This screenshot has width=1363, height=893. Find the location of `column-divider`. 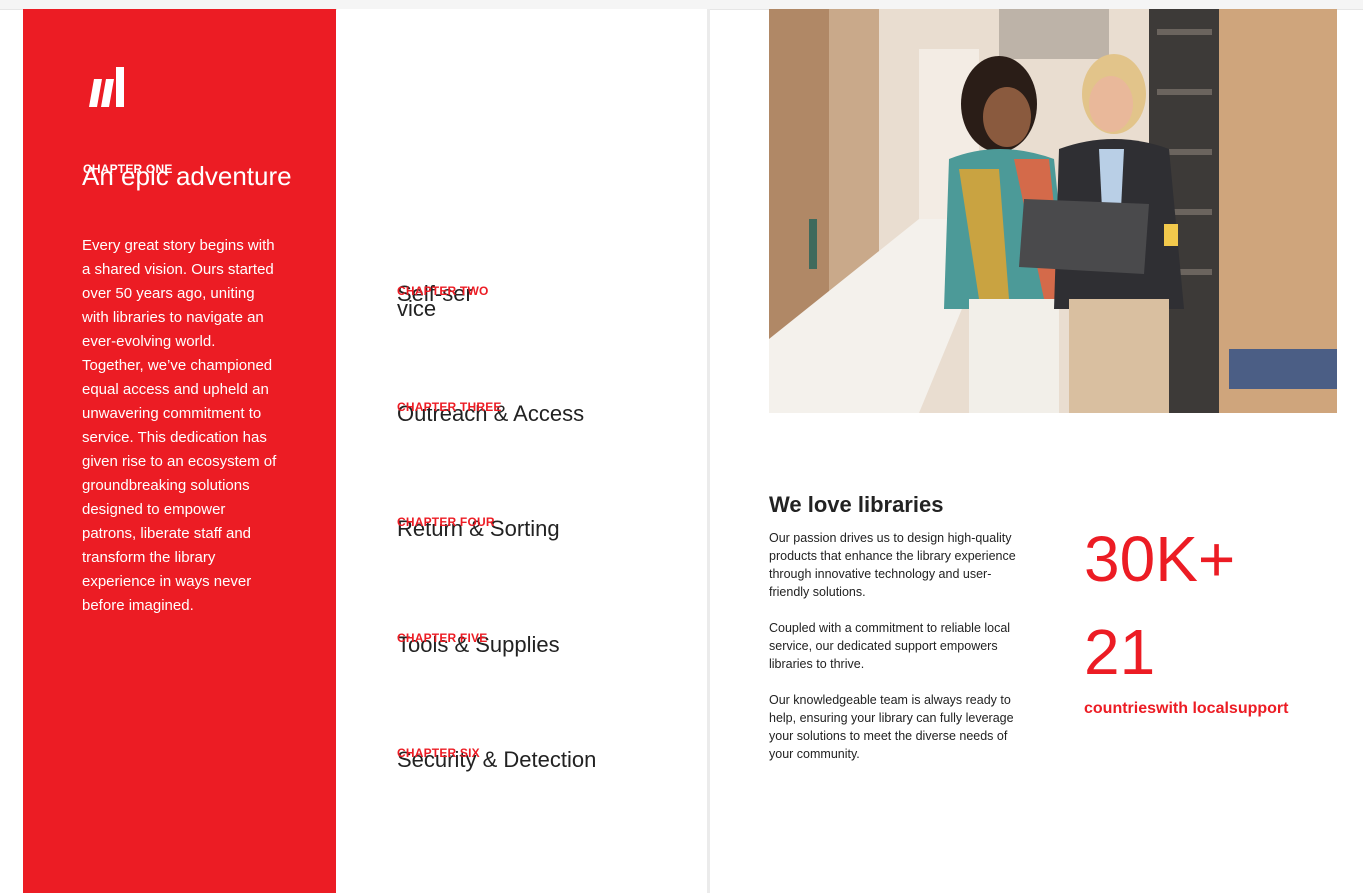

column-divider is located at coordinates (708, 451).